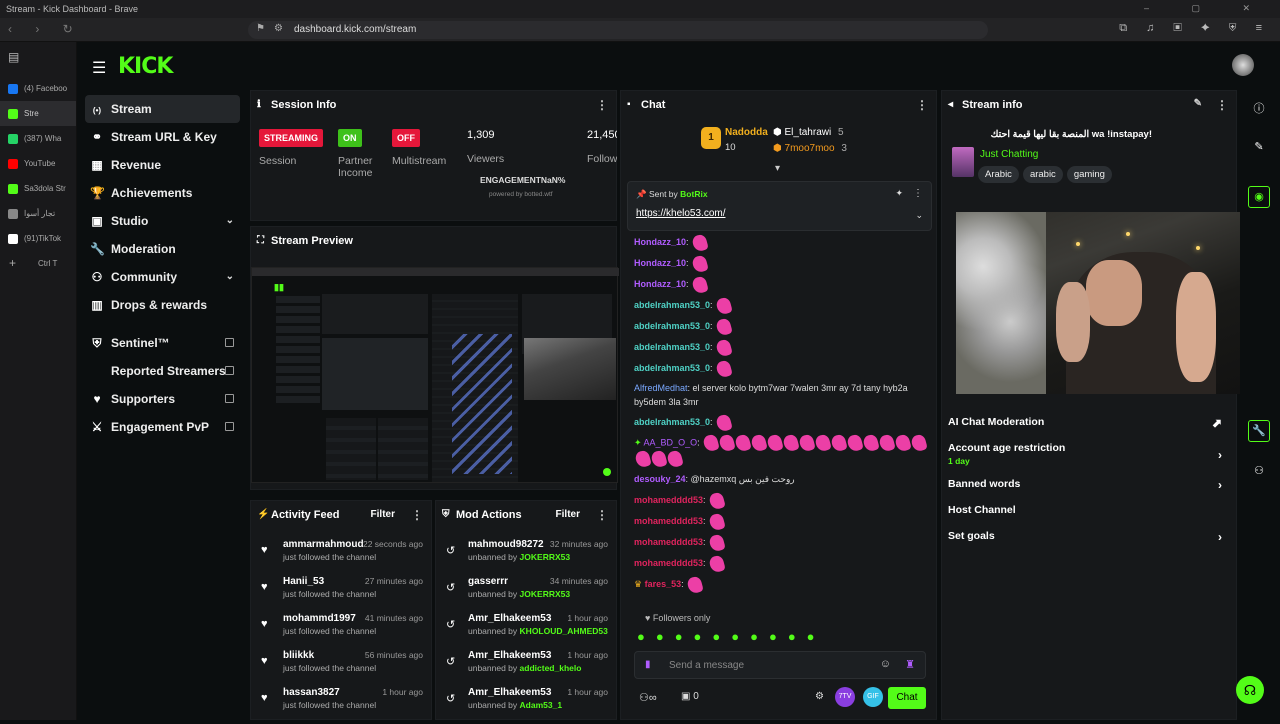 The height and width of the screenshot is (724, 1280). Describe the element at coordinates (963, 162) in the screenshot. I see `category-thumbnail` at that location.